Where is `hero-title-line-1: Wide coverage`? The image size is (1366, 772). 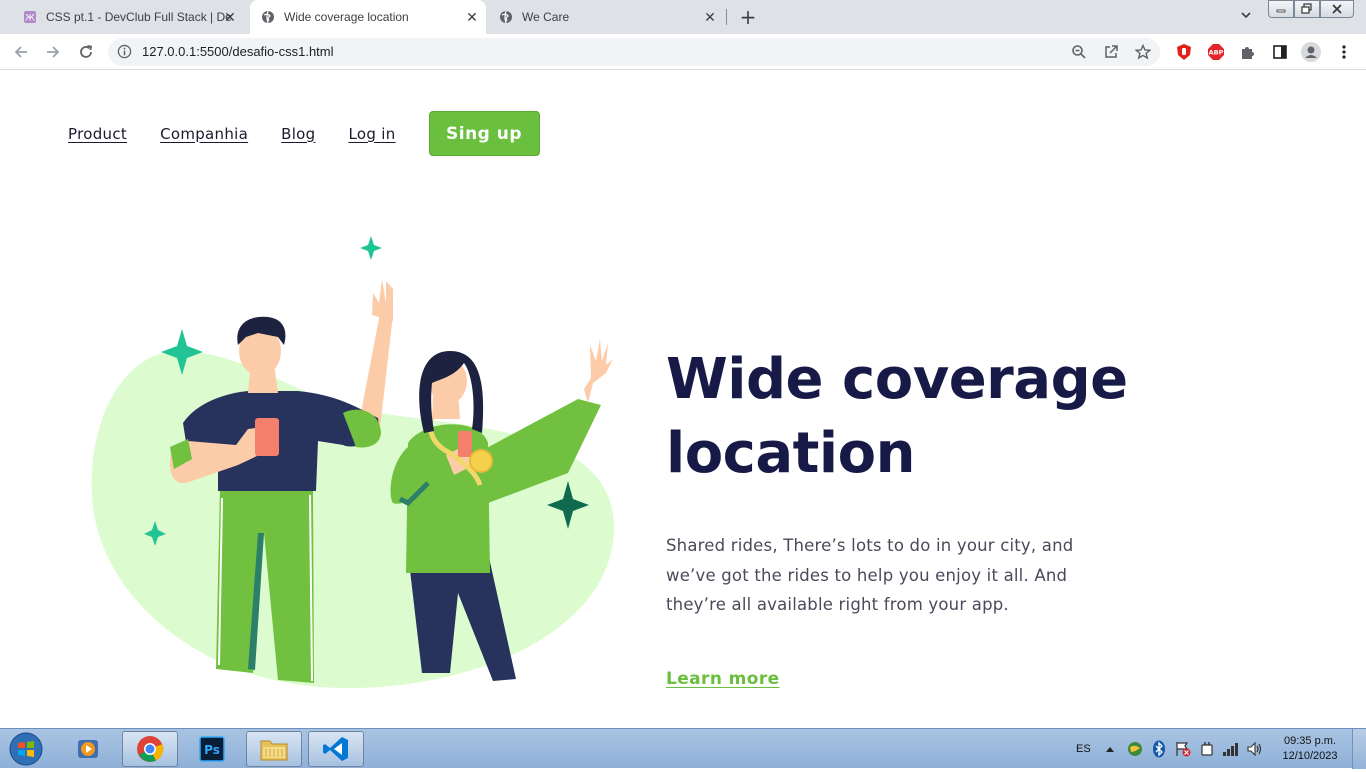 hero-title-line-1: Wide coverage is located at coordinates (897, 379).